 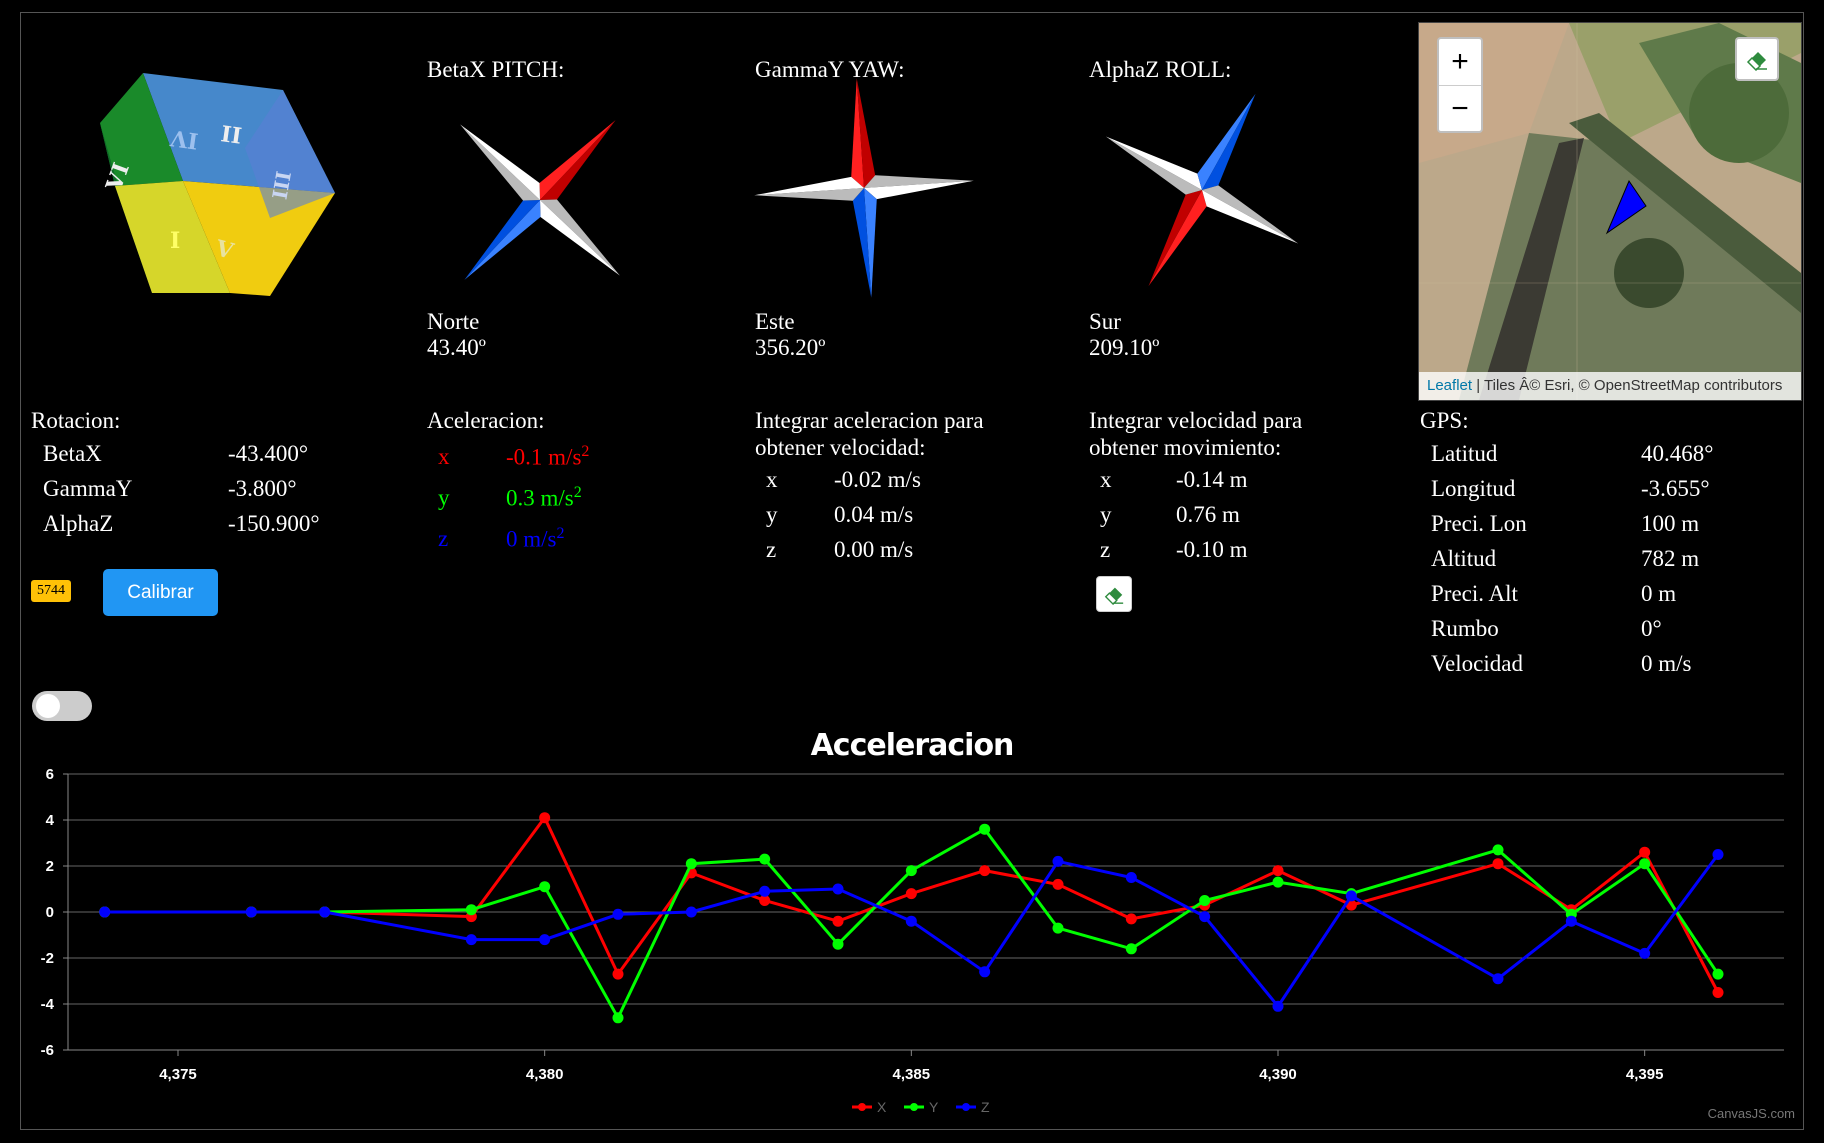 What do you see at coordinates (864, 188) in the screenshot?
I see `yaw-compass` at bounding box center [864, 188].